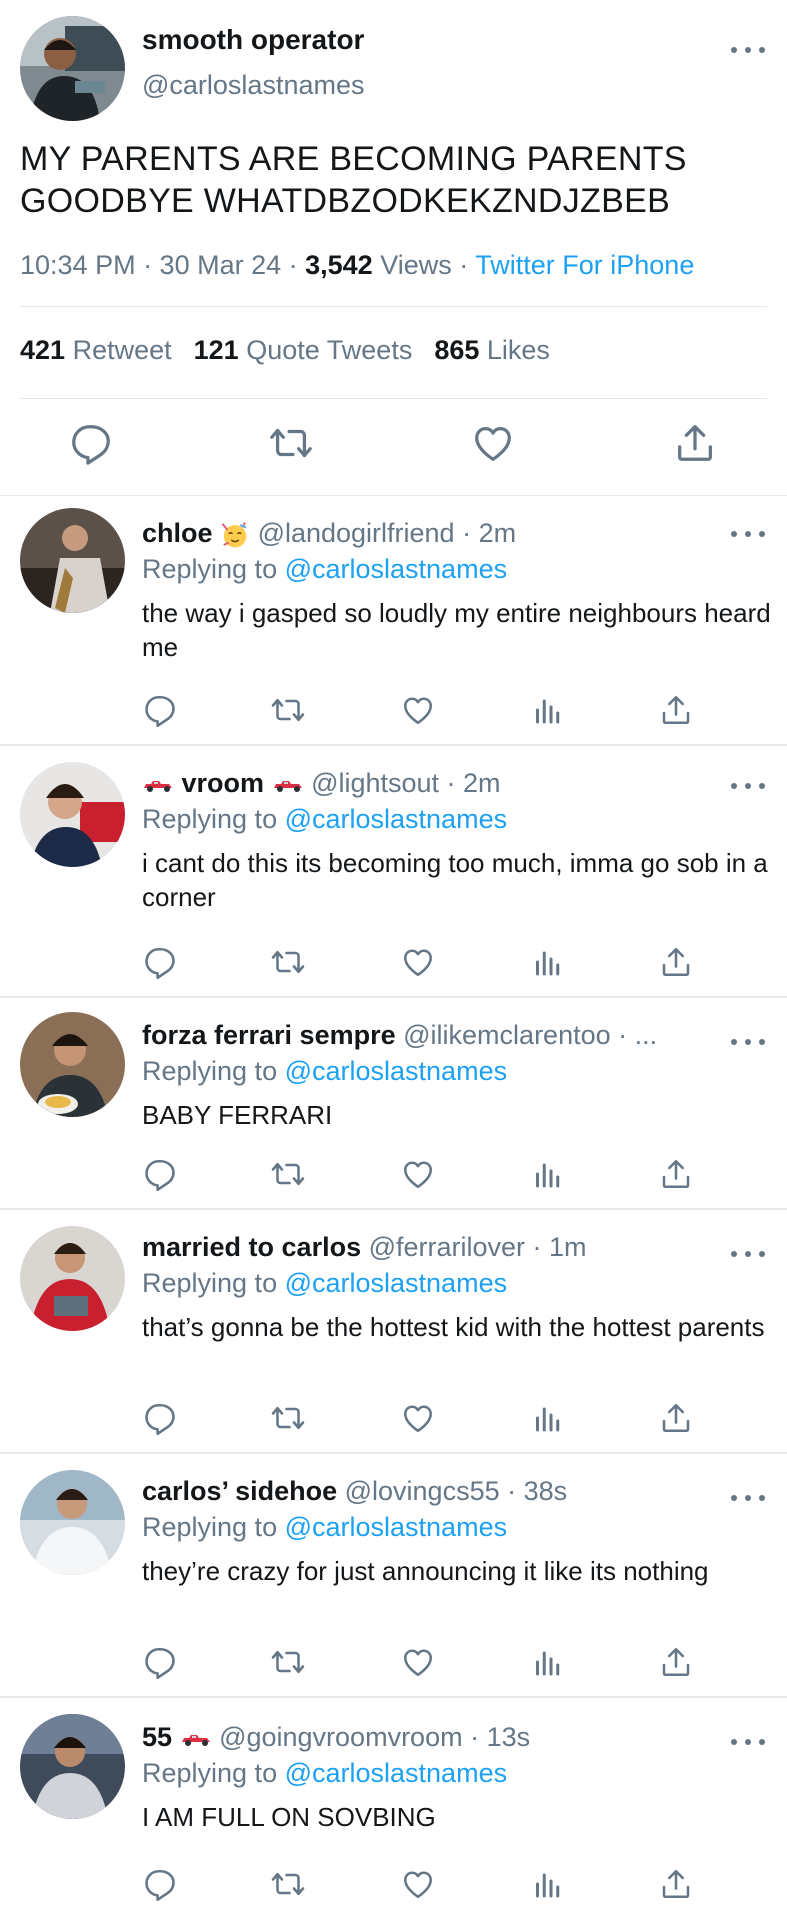 The width and height of the screenshot is (787, 1920). Describe the element at coordinates (163, 265) in the screenshot. I see `tweet-time: 10:34 PM · 30 Mar 24 ·` at that location.